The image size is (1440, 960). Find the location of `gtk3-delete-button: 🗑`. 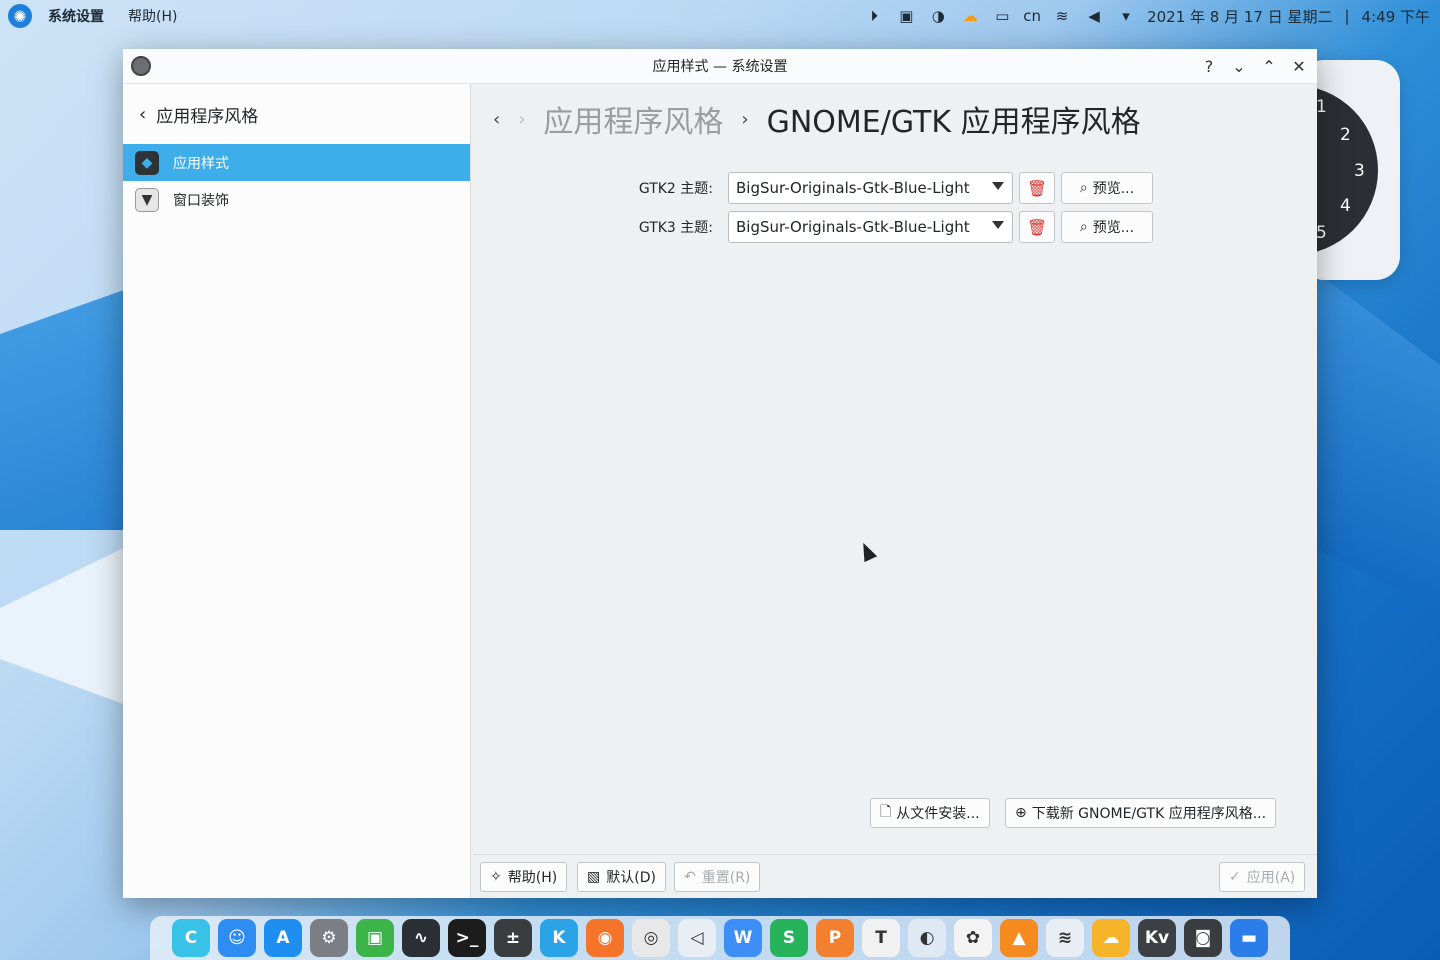

gtk3-delete-button: 🗑 is located at coordinates (1037, 227).